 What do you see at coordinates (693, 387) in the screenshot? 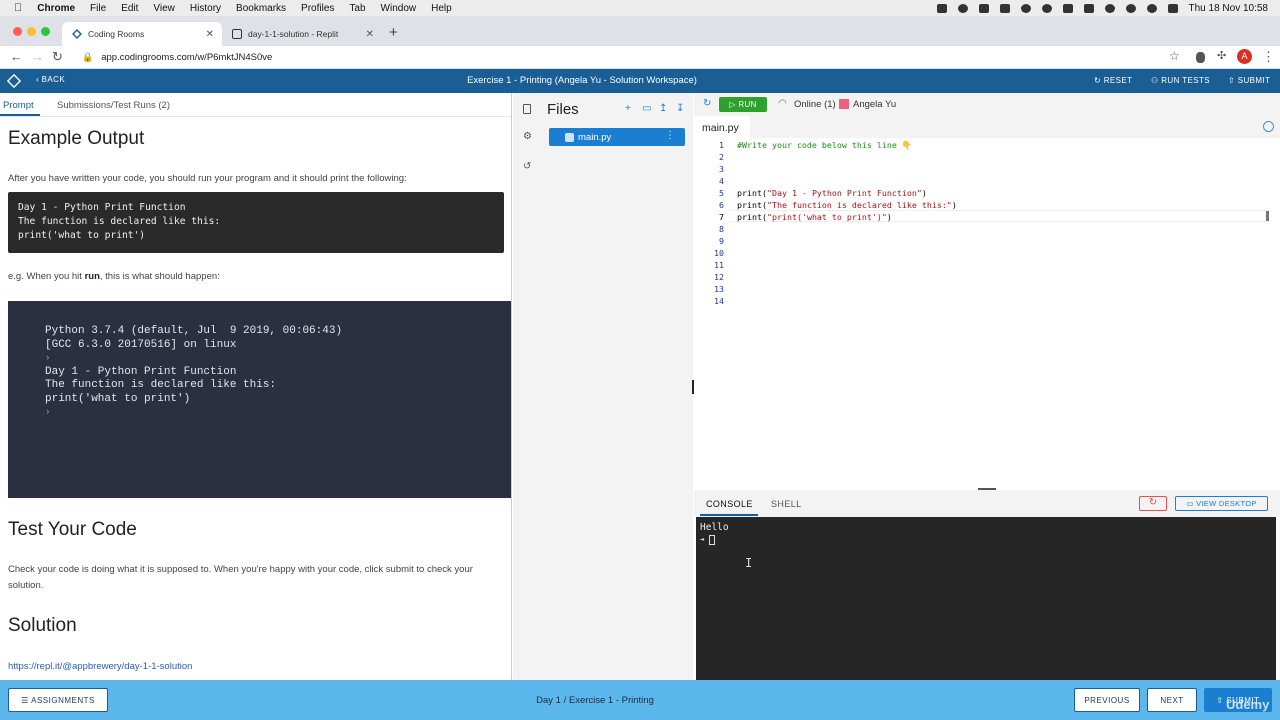
I see `panel-resize-handle` at bounding box center [693, 387].